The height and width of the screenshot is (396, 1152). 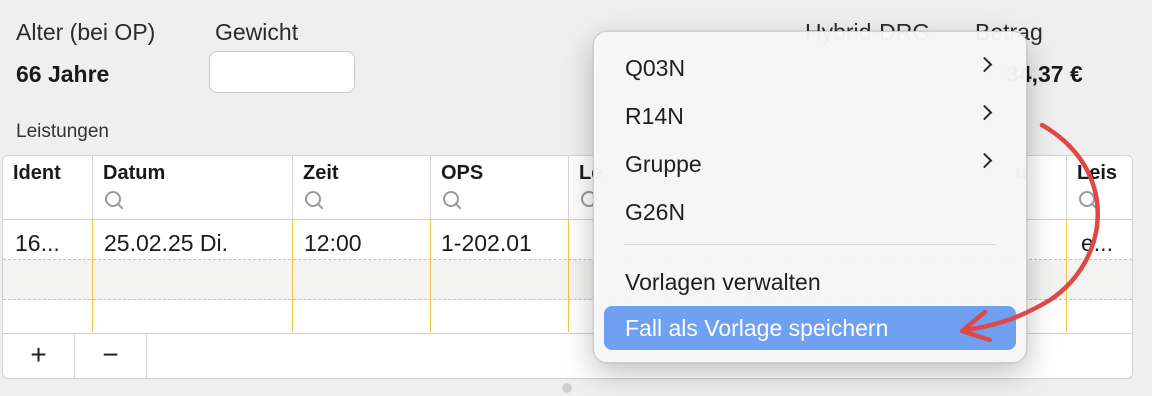 I want to click on weight-label: Gewicht, so click(x=257, y=32).